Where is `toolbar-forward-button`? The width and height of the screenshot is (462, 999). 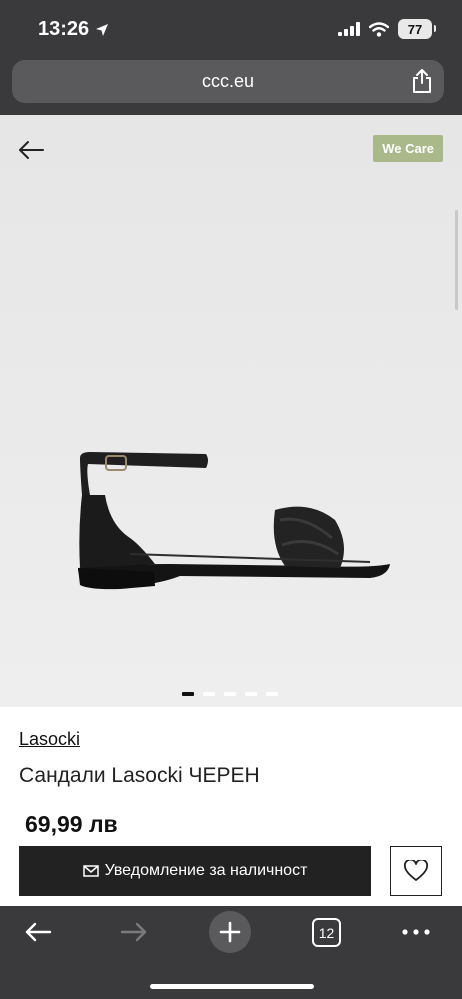
toolbar-forward-button is located at coordinates (134, 932).